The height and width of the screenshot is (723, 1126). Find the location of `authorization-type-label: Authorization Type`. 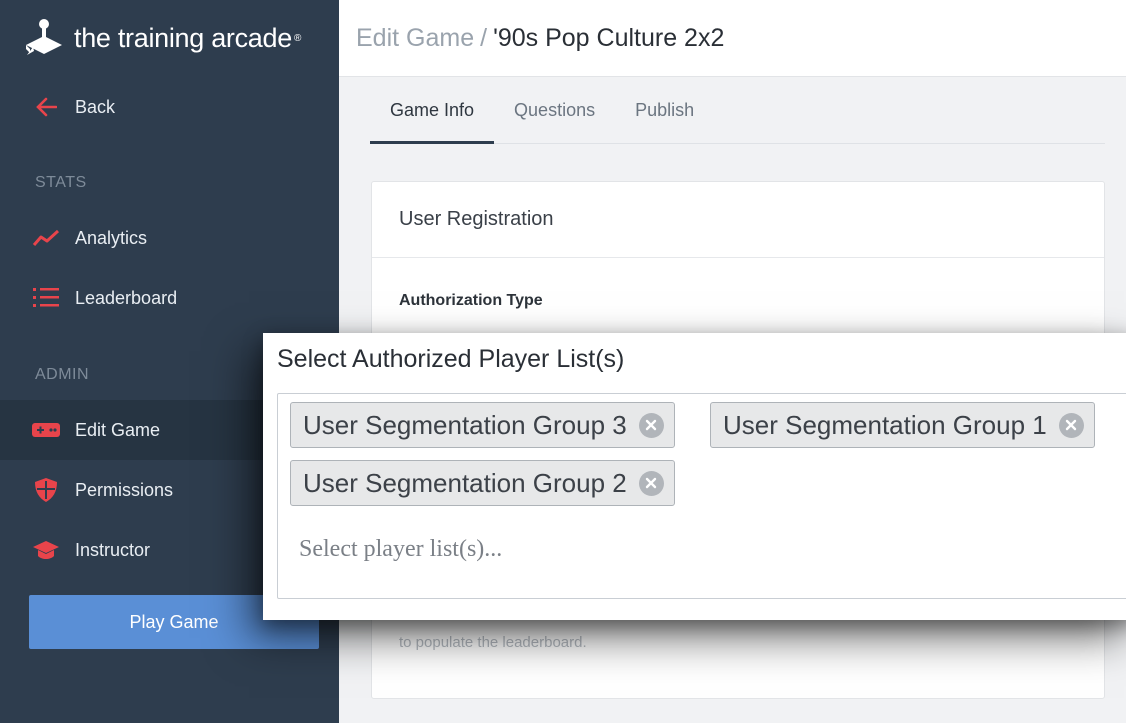

authorization-type-label: Authorization Type is located at coordinates (471, 300).